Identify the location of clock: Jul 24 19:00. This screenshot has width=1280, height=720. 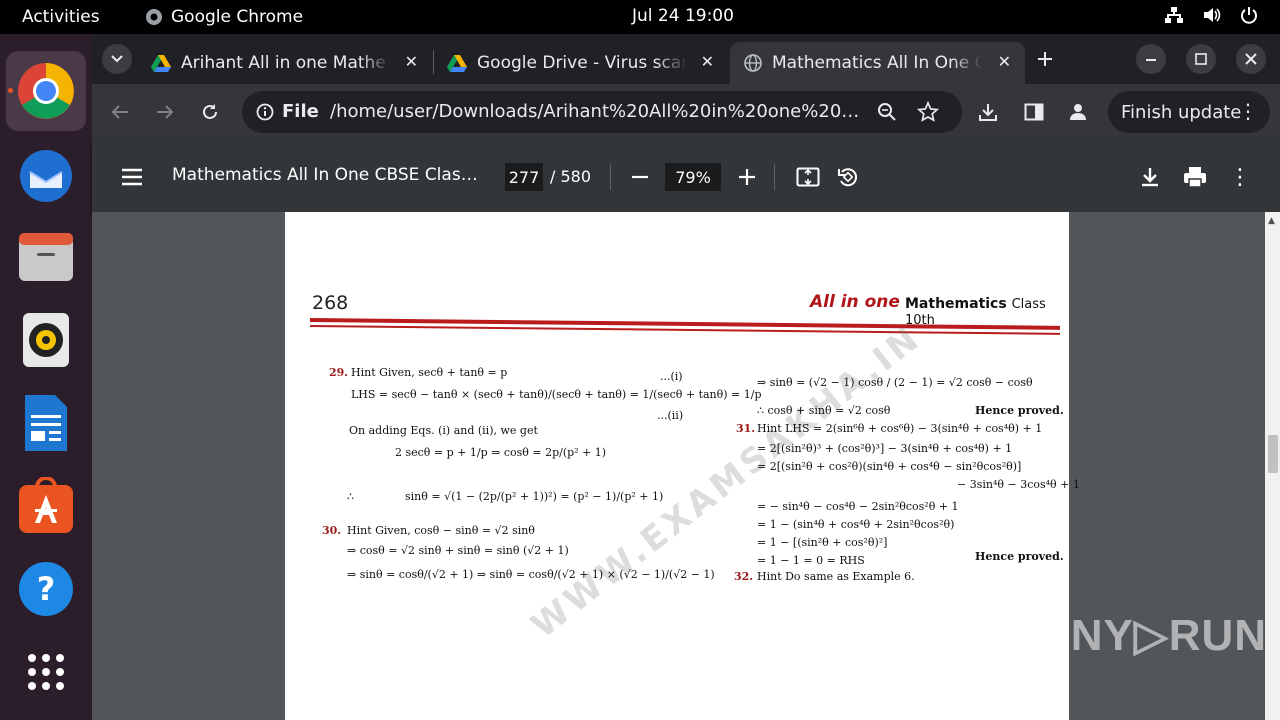
(683, 16).